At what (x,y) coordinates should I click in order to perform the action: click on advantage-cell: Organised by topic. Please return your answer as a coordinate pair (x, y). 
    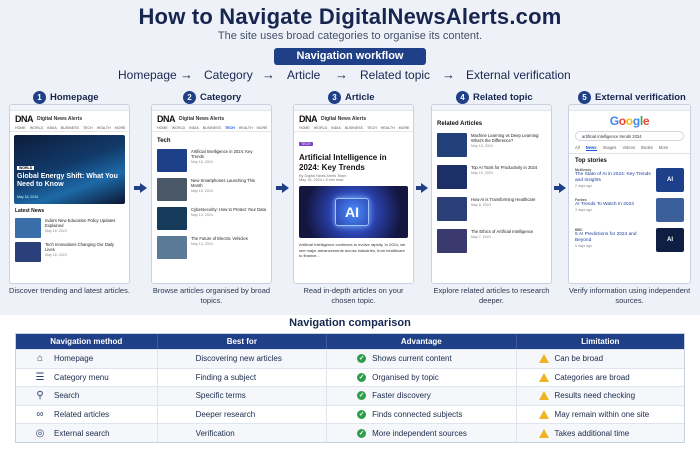
    Looking at the image, I should click on (405, 377).